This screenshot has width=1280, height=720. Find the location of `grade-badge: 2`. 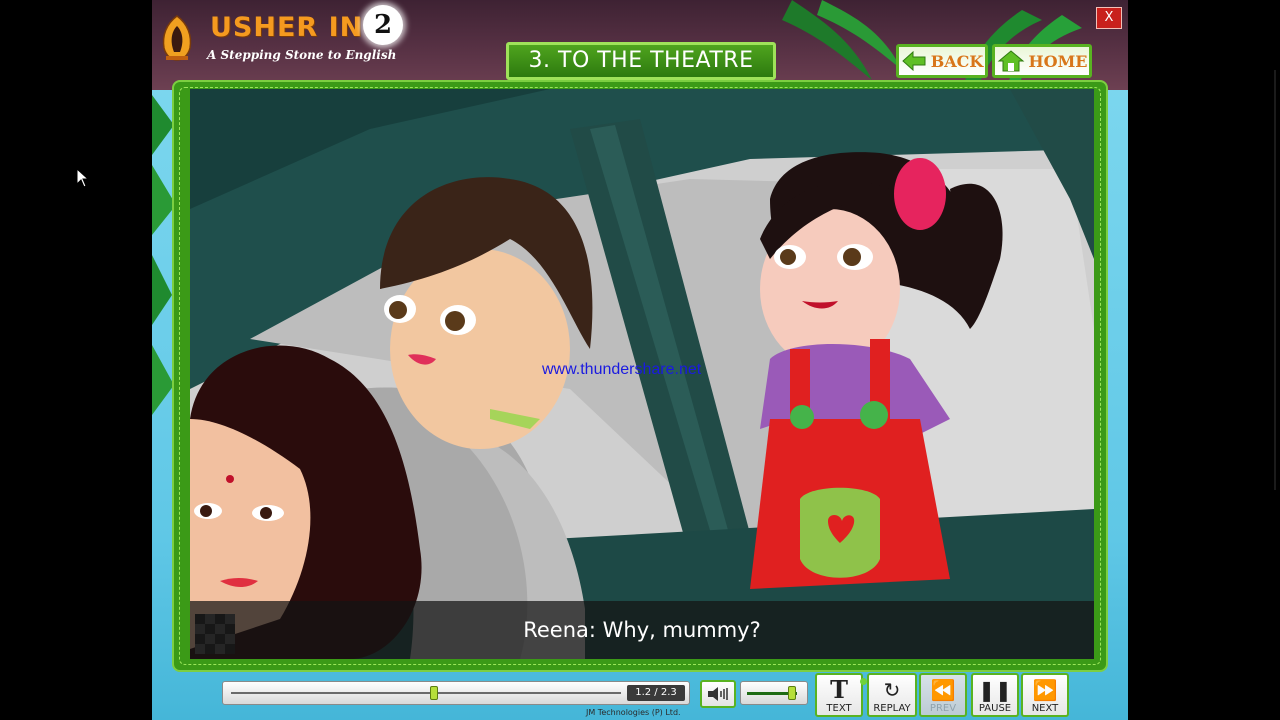

grade-badge: 2 is located at coordinates (383, 25).